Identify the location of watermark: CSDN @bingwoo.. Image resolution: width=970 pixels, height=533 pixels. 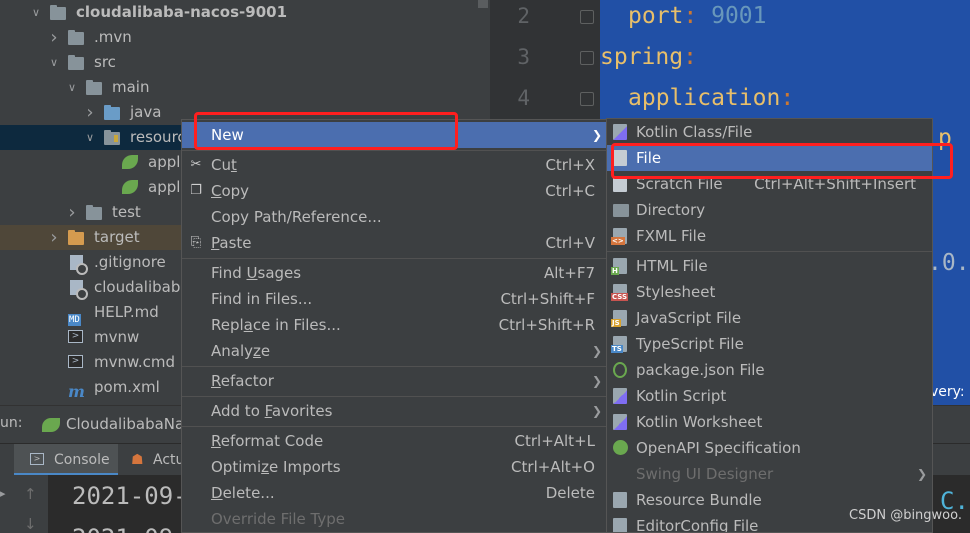
(905, 515).